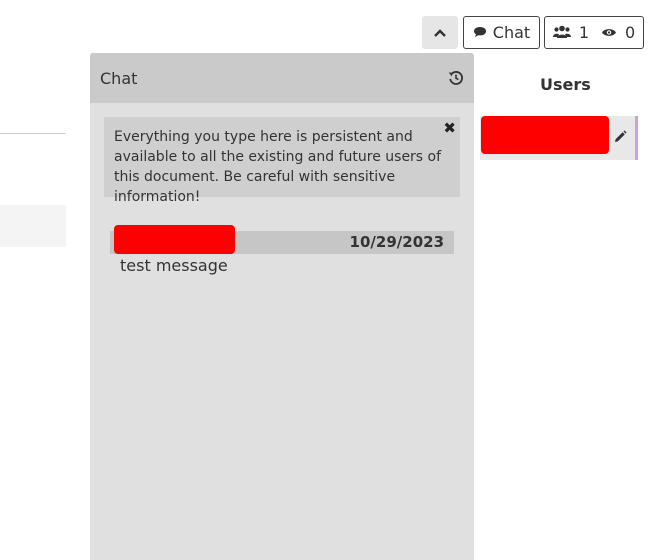 The height and width of the screenshot is (560, 649). What do you see at coordinates (609, 32) in the screenshot?
I see `eye-icon` at bounding box center [609, 32].